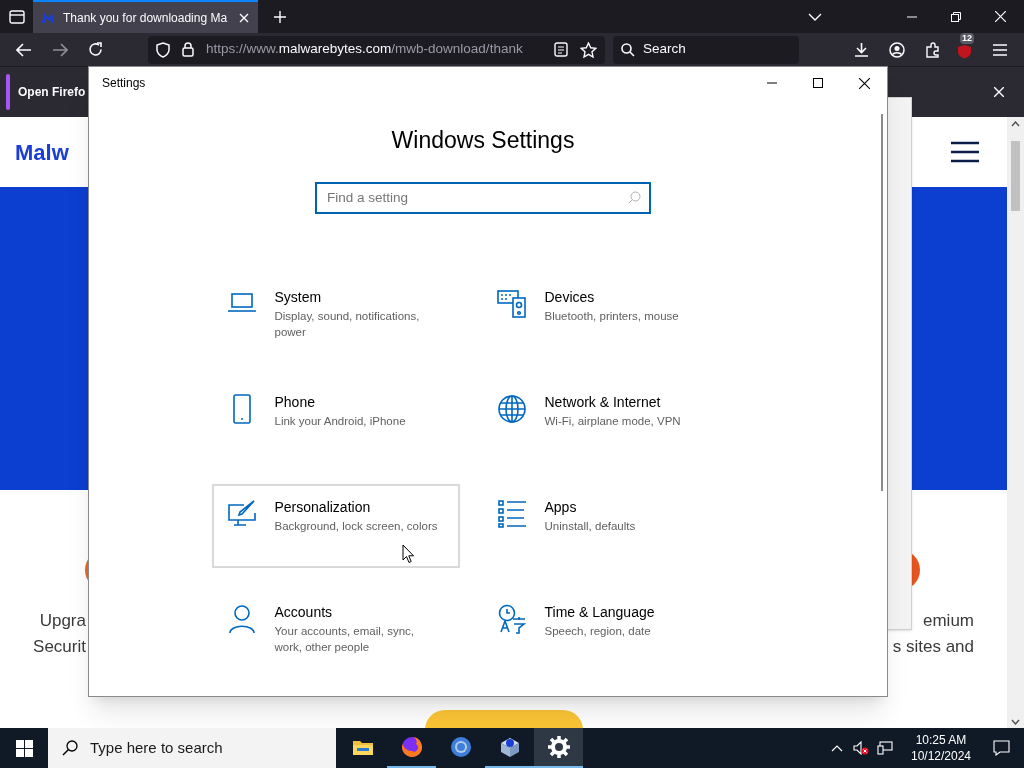 This screenshot has width=1024, height=768. Describe the element at coordinates (561, 506) in the screenshot. I see `tile-title: Apps` at that location.